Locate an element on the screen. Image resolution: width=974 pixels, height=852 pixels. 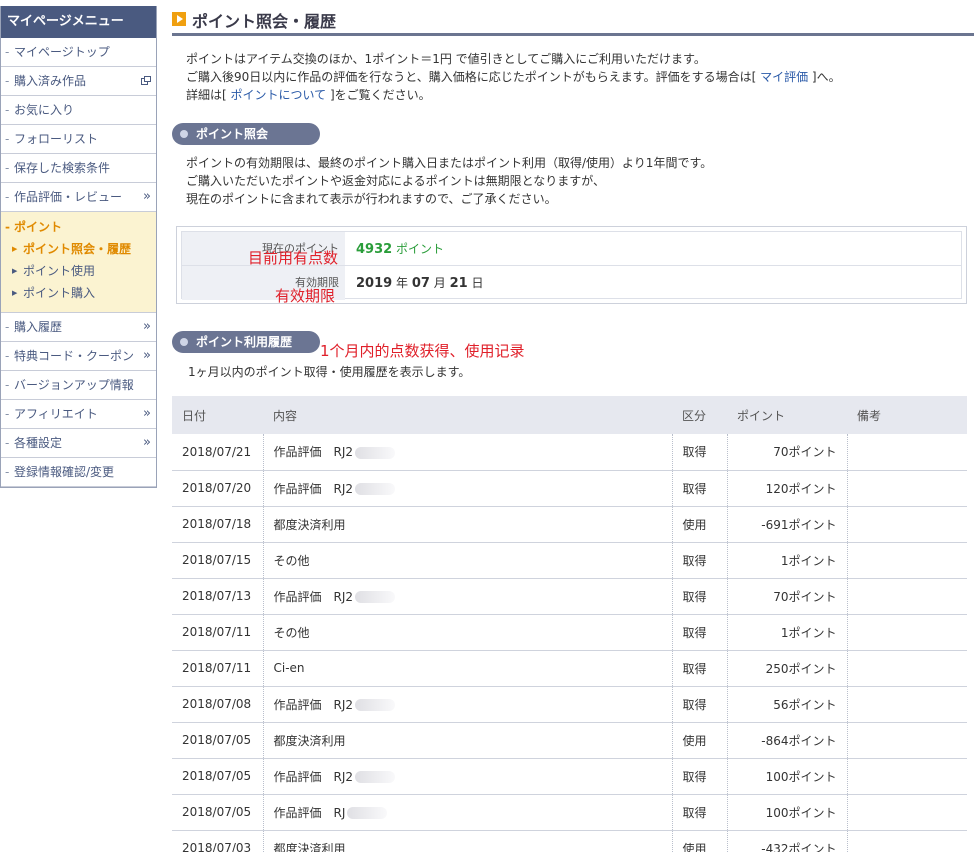
current-points-annotation: 目前用有点数 is located at coordinates (293, 258).